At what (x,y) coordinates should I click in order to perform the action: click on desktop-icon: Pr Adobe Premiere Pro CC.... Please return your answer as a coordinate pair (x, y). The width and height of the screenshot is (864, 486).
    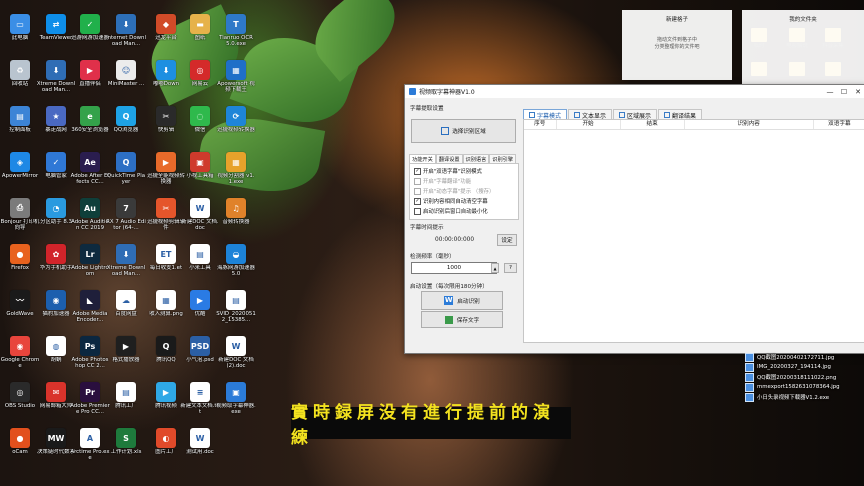
    Looking at the image, I should click on (90, 404).